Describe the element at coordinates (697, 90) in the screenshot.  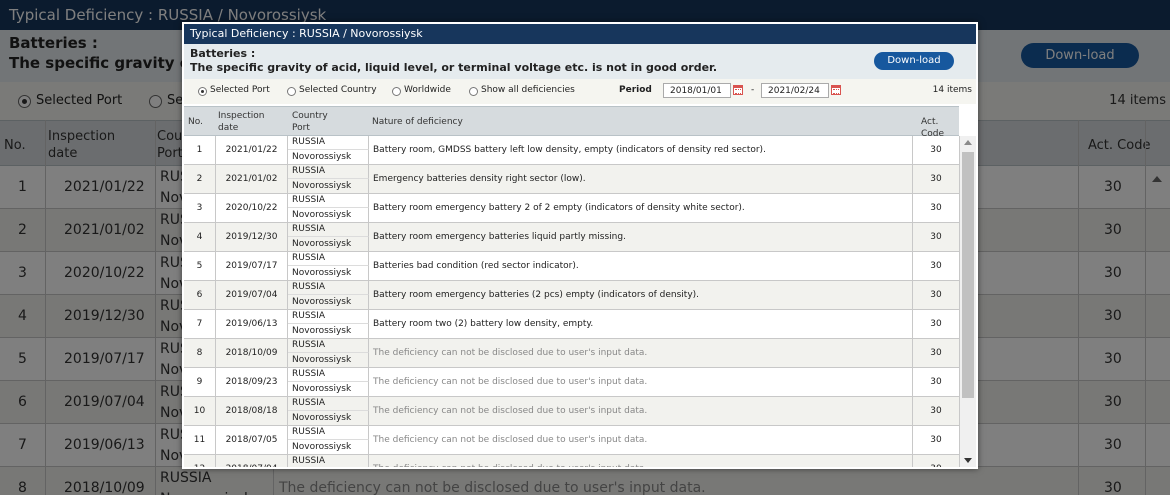
I see `period-from-input: 2018/01/01` at that location.